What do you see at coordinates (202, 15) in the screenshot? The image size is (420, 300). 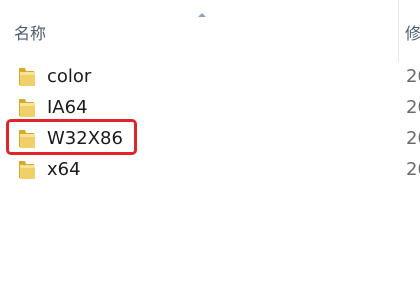 I see `sort-ascending-icon` at bounding box center [202, 15].